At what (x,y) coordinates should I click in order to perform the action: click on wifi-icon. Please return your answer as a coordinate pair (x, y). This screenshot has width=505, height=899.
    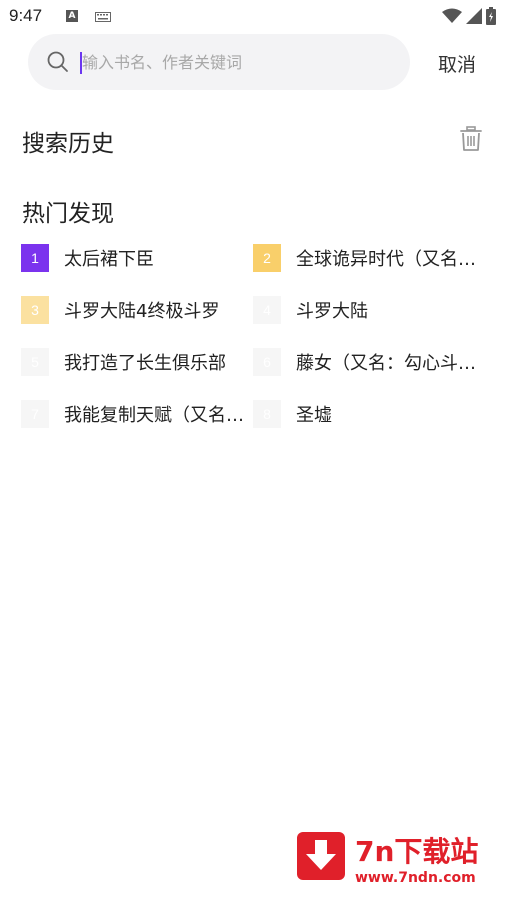
    Looking at the image, I should click on (452, 15).